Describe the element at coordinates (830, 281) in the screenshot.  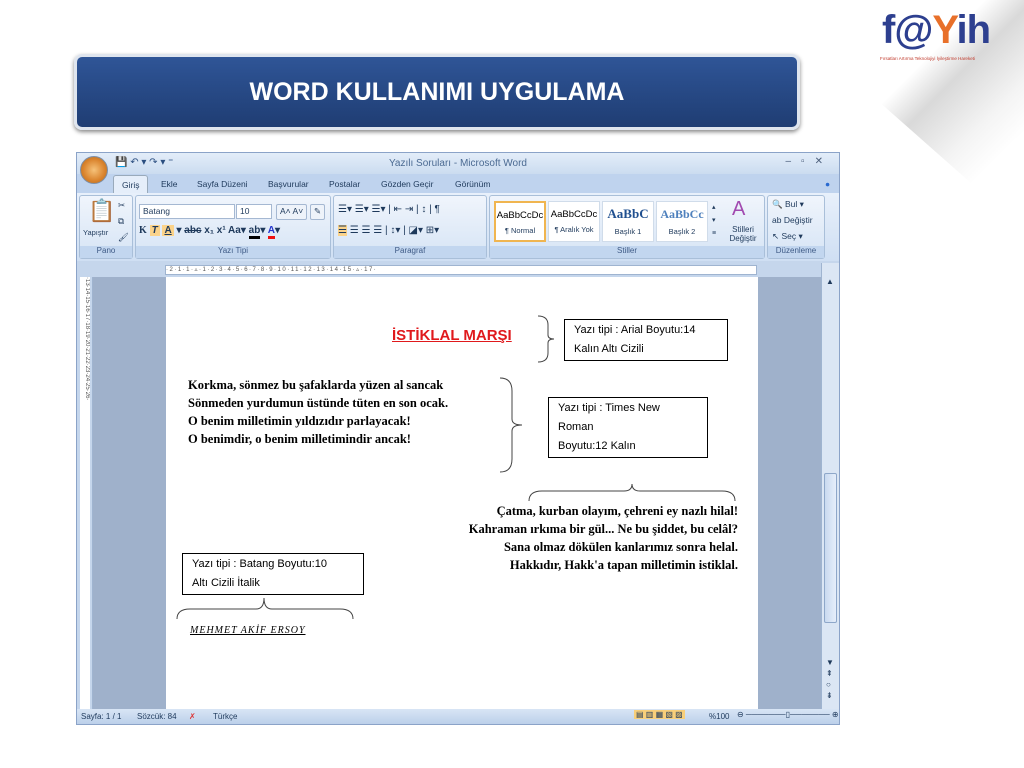
I see `scroll-up-icon: ▲` at that location.